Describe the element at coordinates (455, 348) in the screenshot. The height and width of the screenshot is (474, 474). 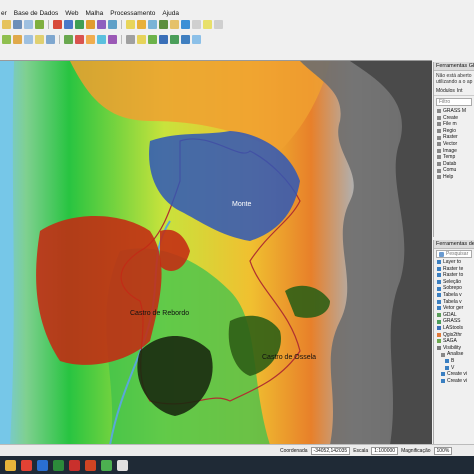
I see `tree-item: Visibility` at that location.